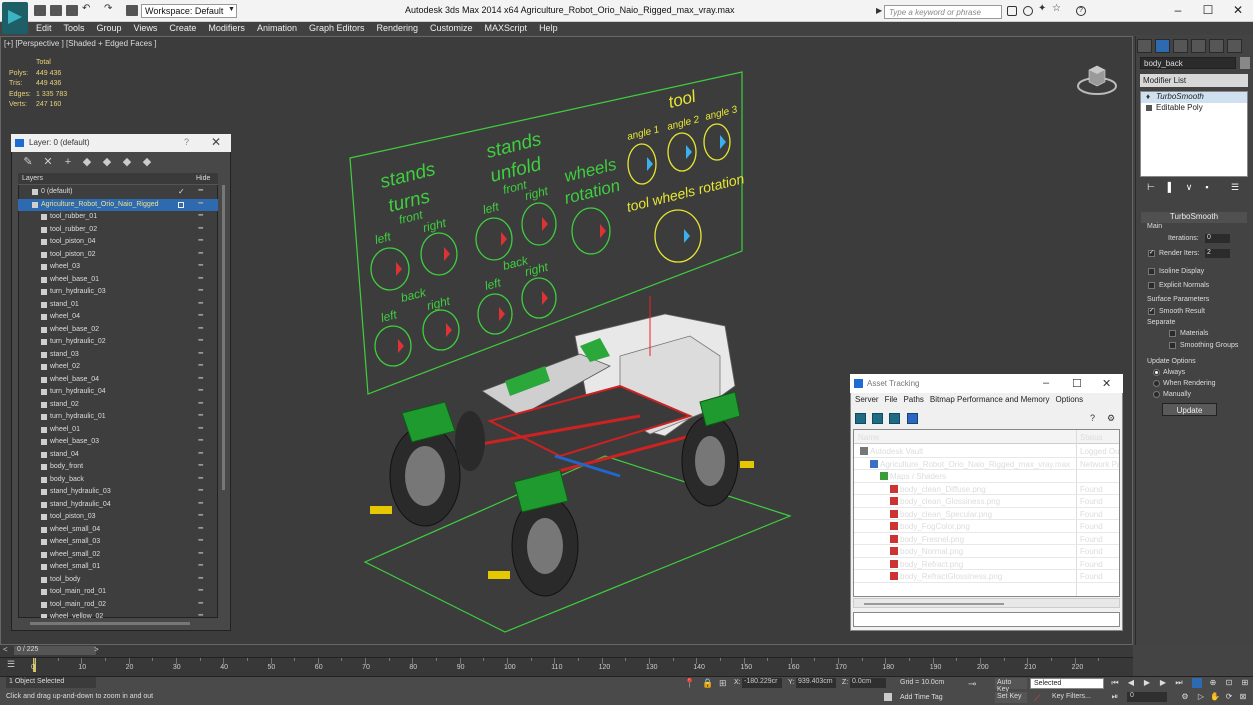 The width and height of the screenshot is (1253, 705). I want to click on render-iters-spinner: 2, so click(1217, 253).